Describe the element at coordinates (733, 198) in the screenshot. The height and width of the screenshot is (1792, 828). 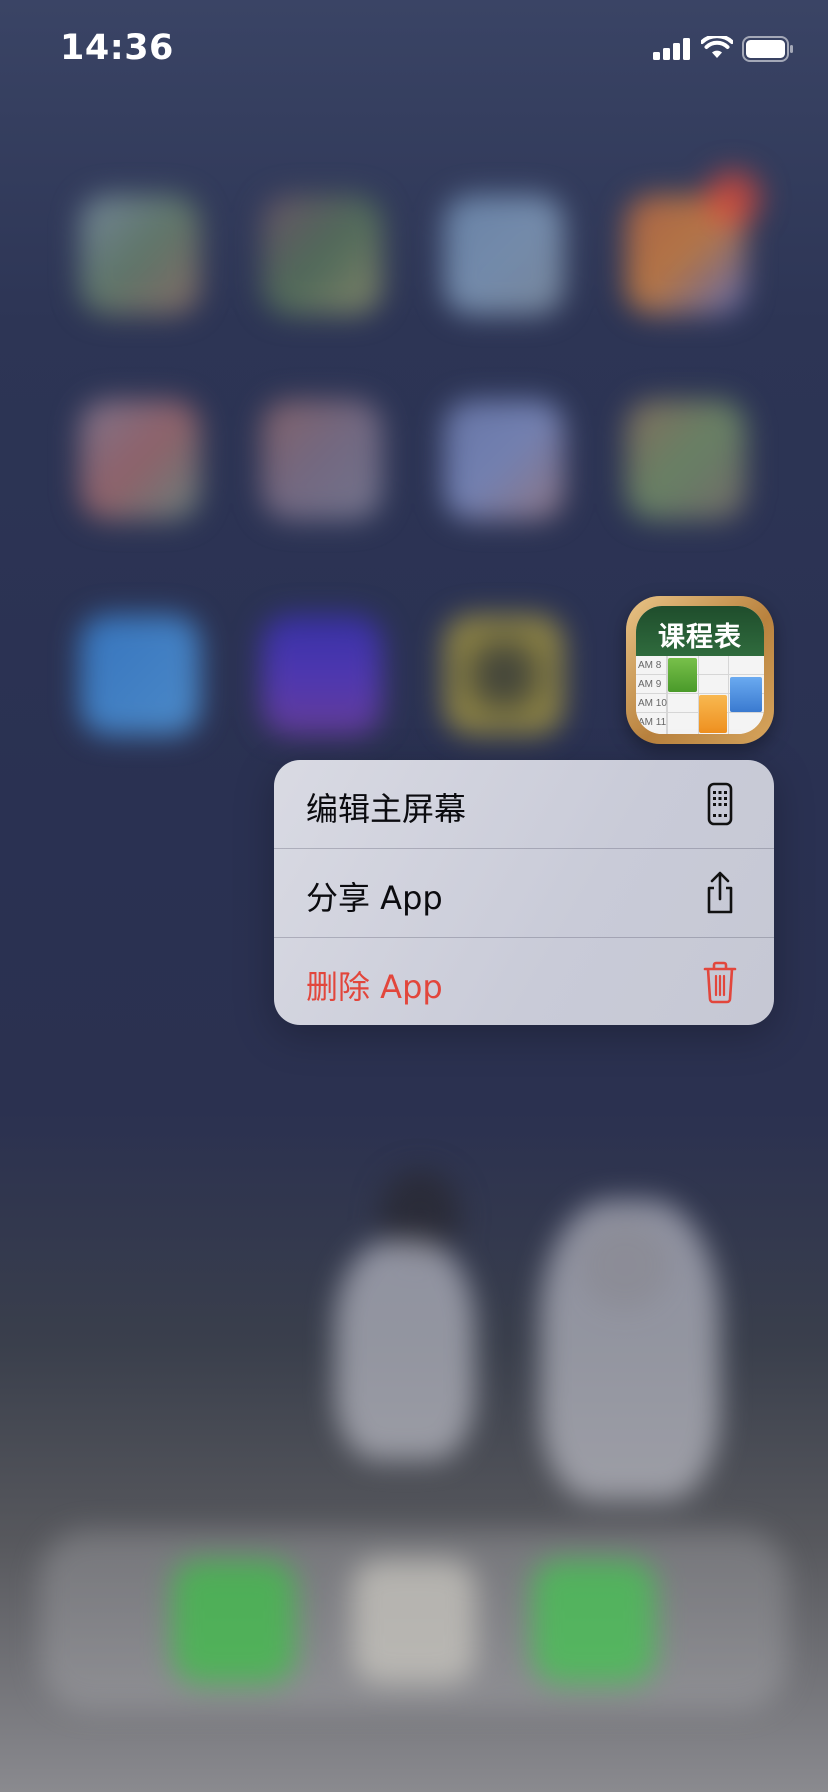
I see `blurred-badge` at that location.